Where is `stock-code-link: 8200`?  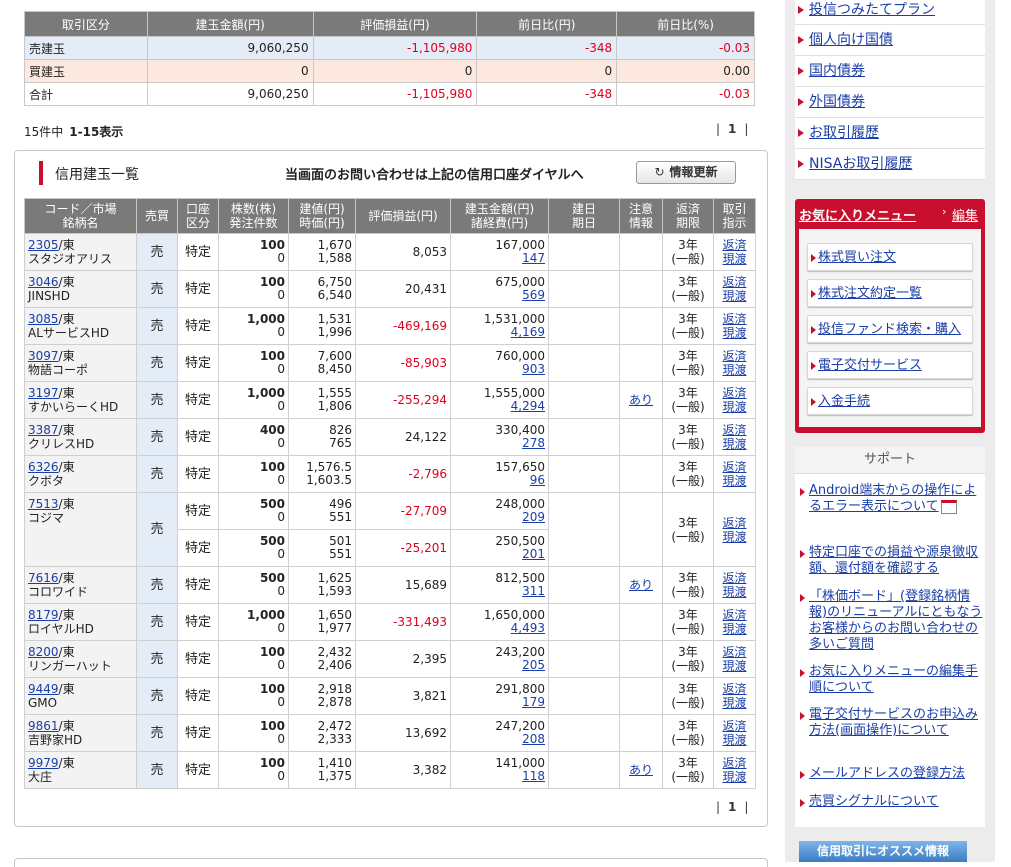
stock-code-link: 8200 is located at coordinates (43, 652).